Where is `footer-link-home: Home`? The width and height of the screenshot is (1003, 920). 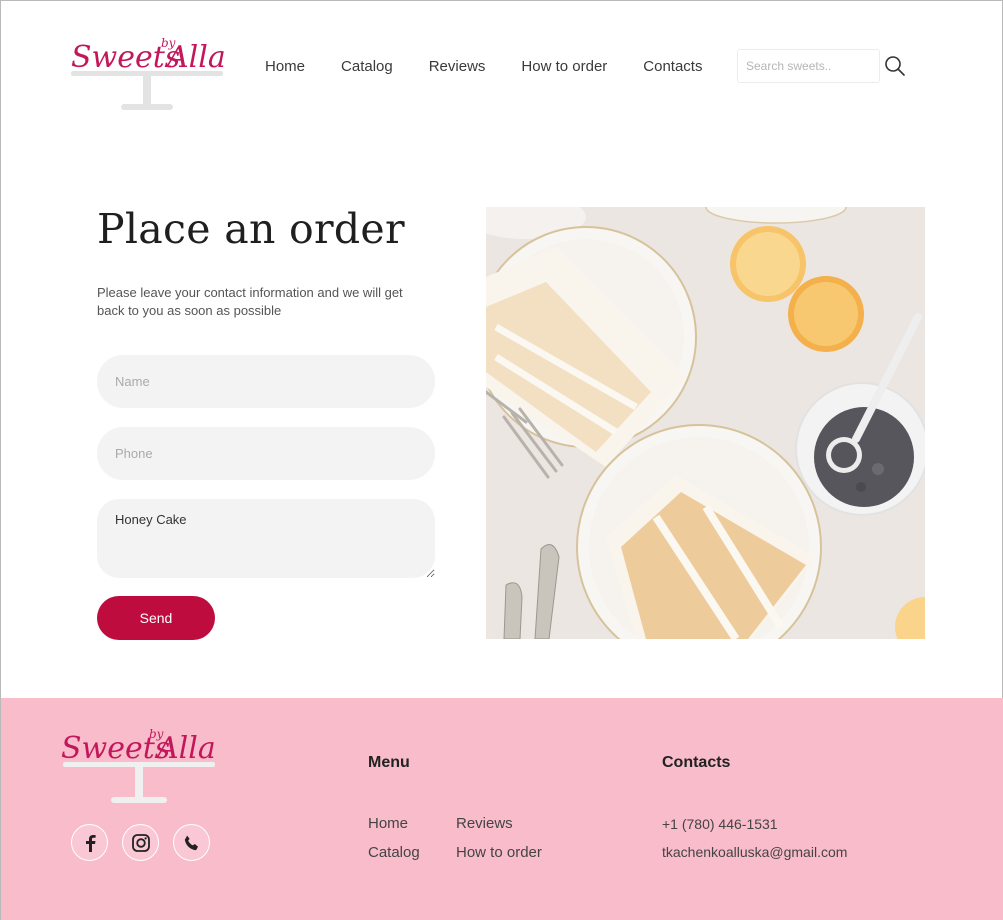 footer-link-home: Home is located at coordinates (388, 823).